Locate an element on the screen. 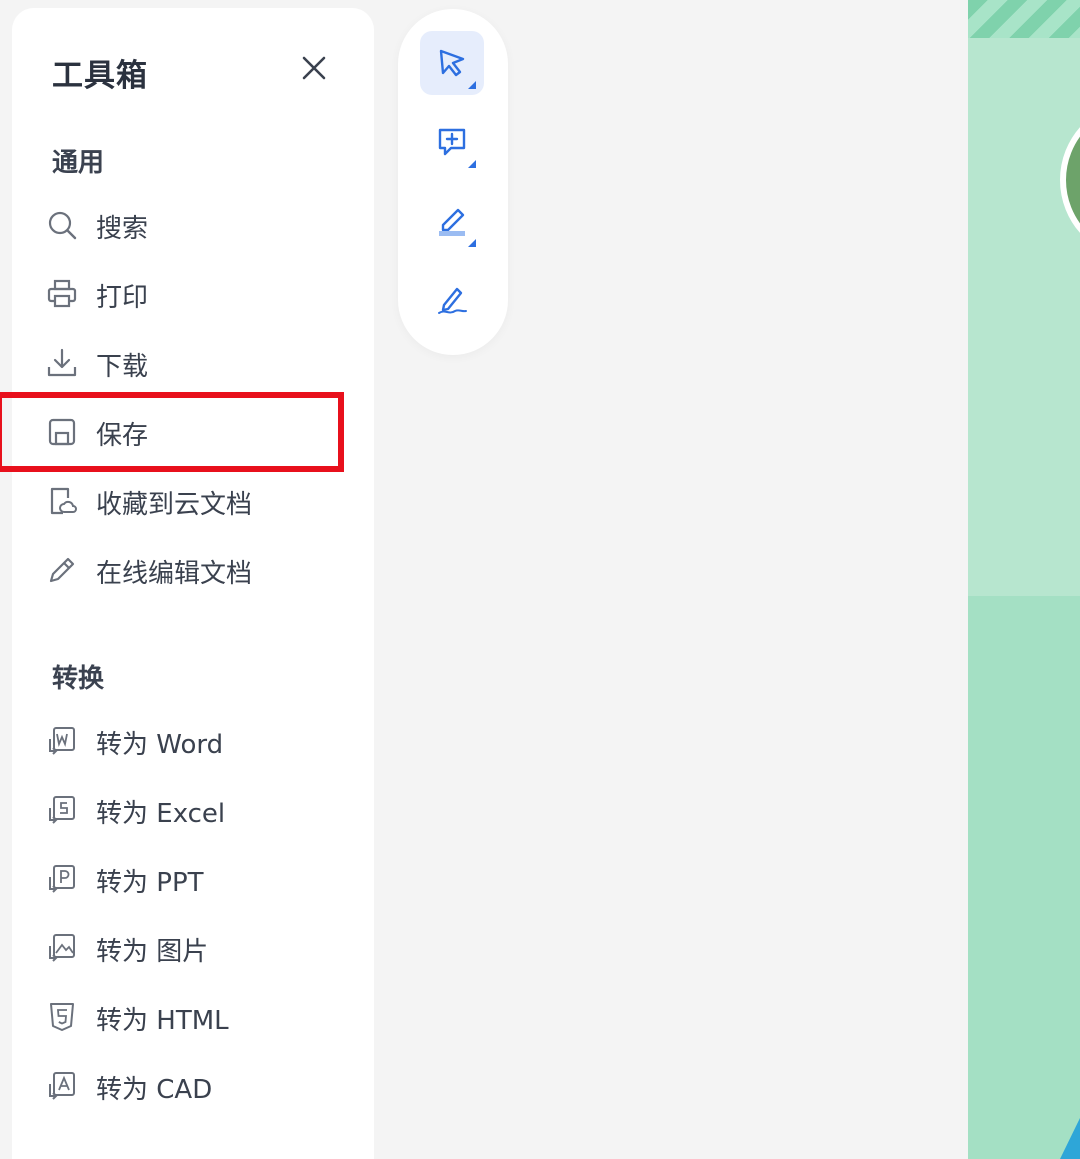 The width and height of the screenshot is (1080, 1159). convert-ppt-icon is located at coordinates (62, 879).